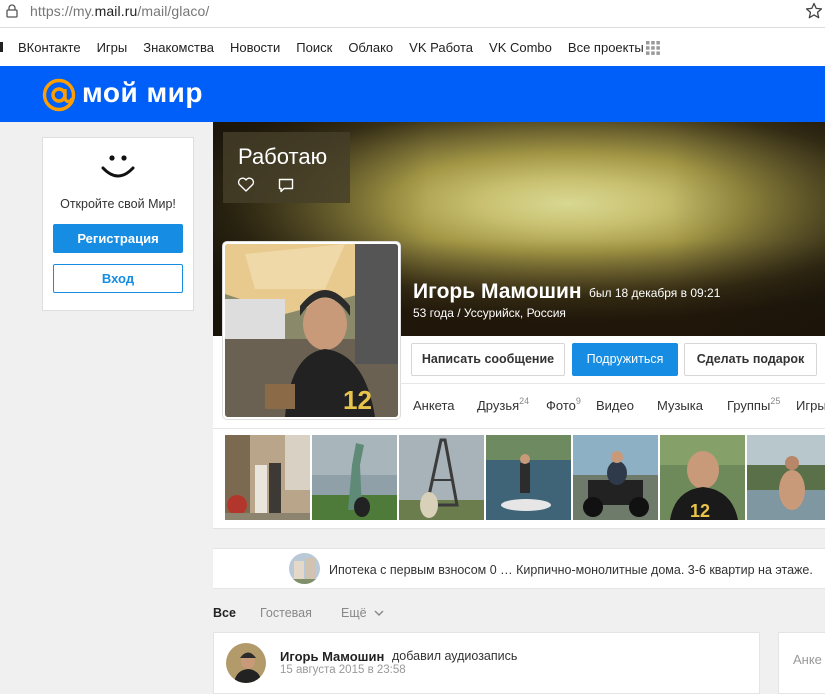  I want to click on brand-title: мой мир, so click(142, 93).